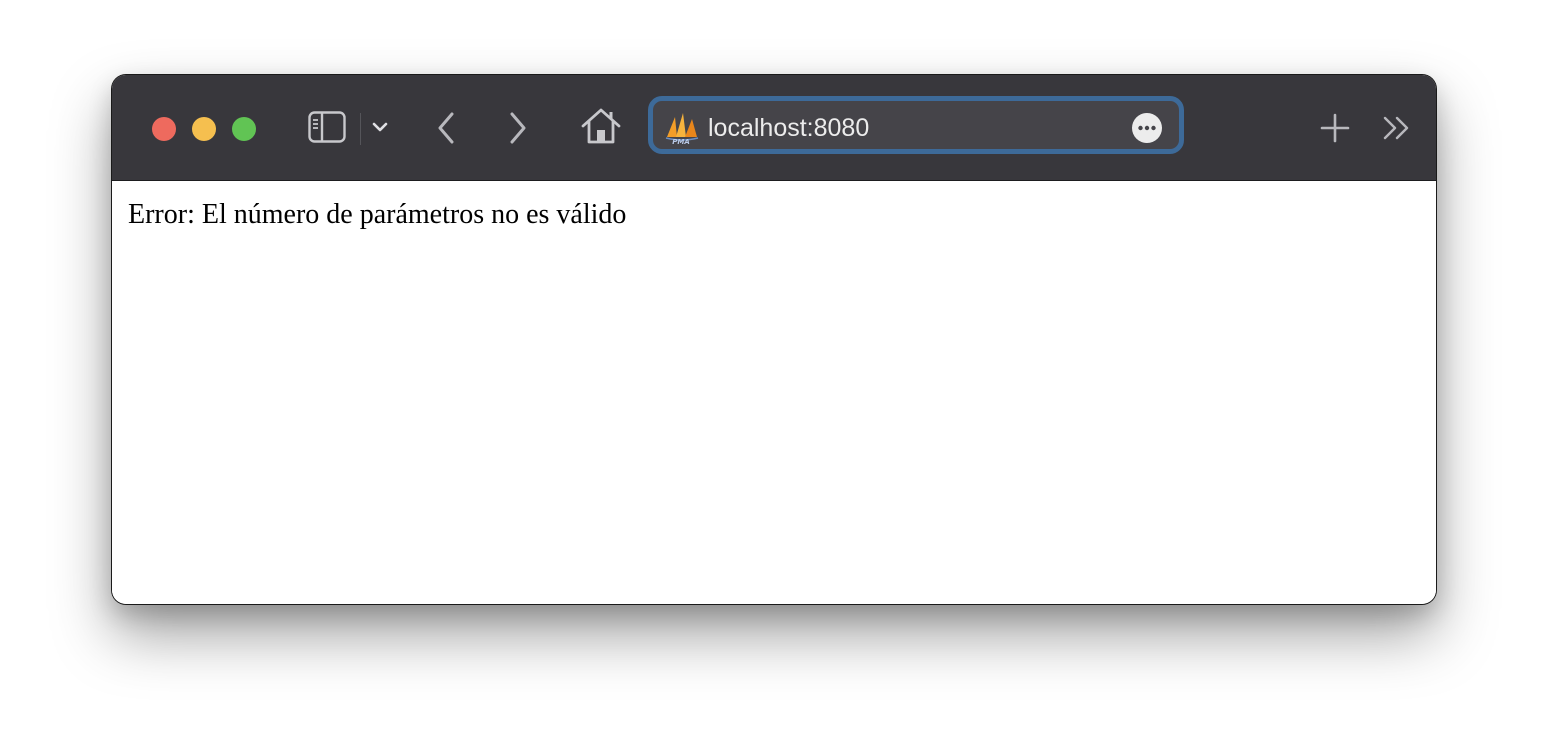 The height and width of the screenshot is (752, 1548). What do you see at coordinates (1147, 128) in the screenshot?
I see `more-icon` at bounding box center [1147, 128].